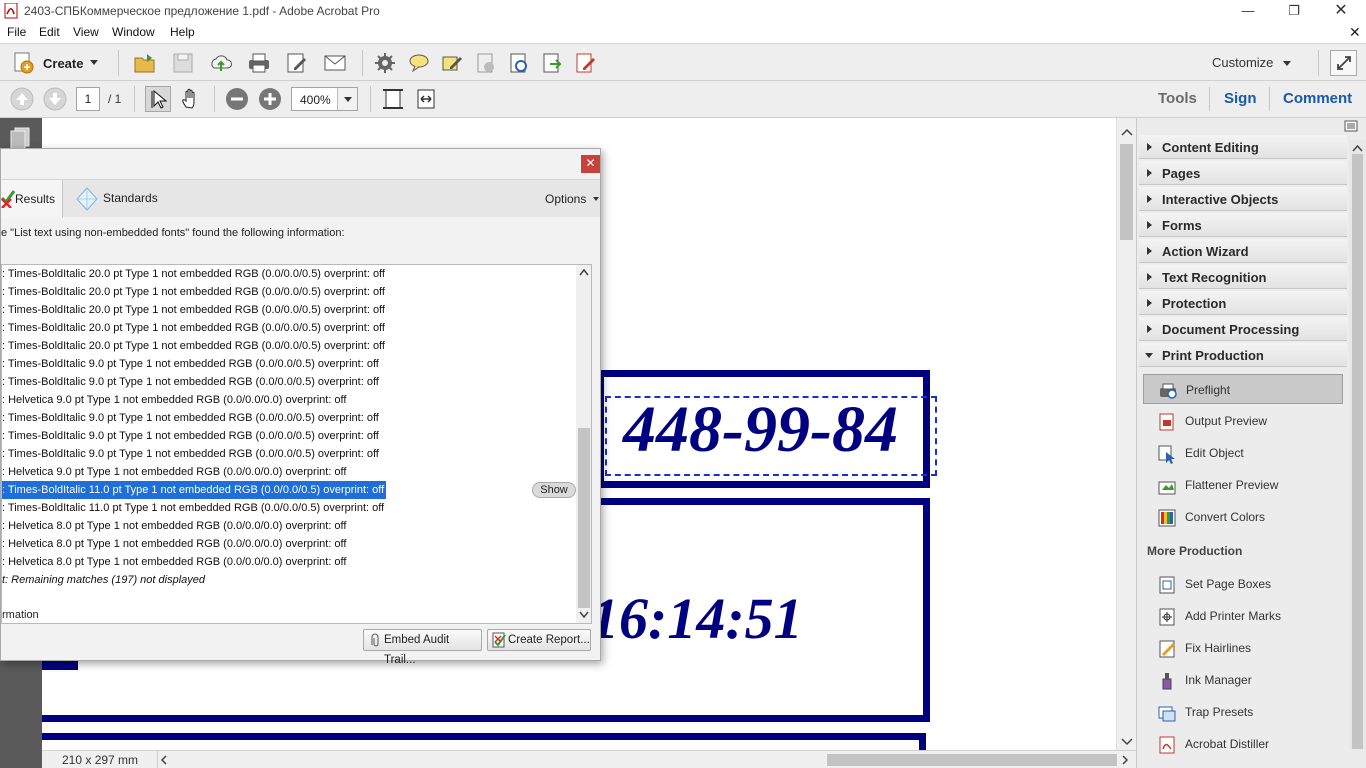 The width and height of the screenshot is (1366, 768). I want to click on fit-page-icon, so click(393, 99).